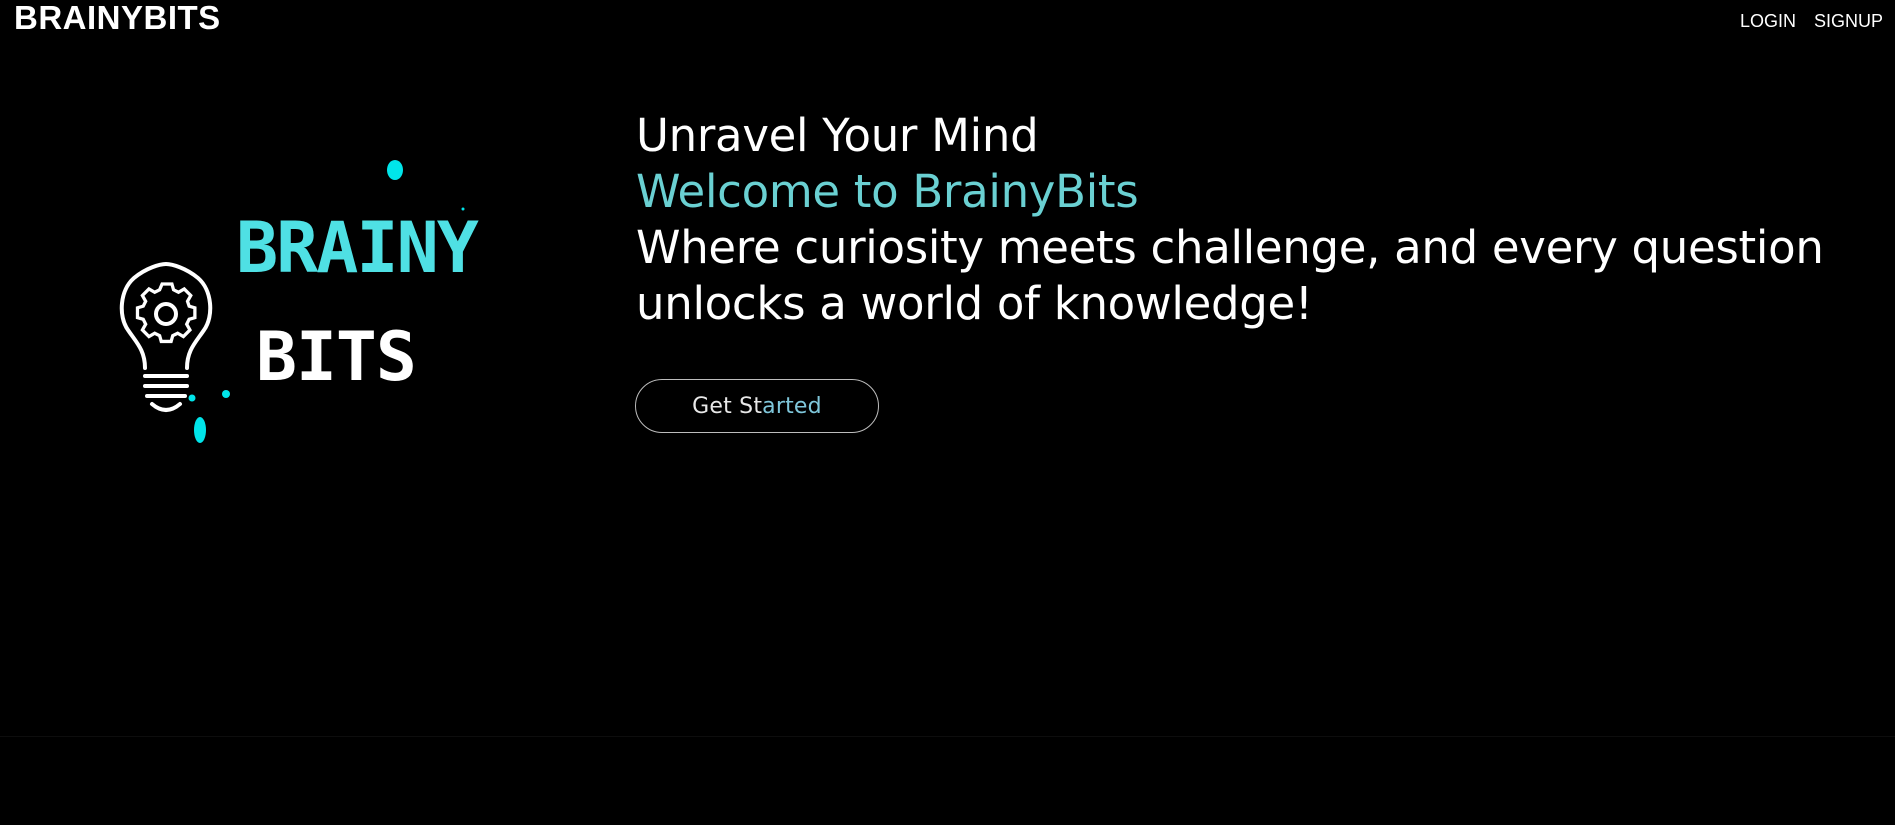 Image resolution: width=1895 pixels, height=825 pixels. I want to click on hero-tagline-line2: unlocks a world of knowledge!, so click(974, 303).